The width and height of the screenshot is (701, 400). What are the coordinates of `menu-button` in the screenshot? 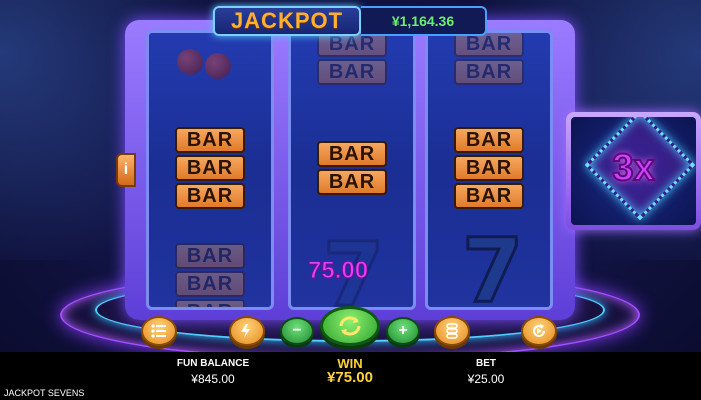 It's located at (159, 331).